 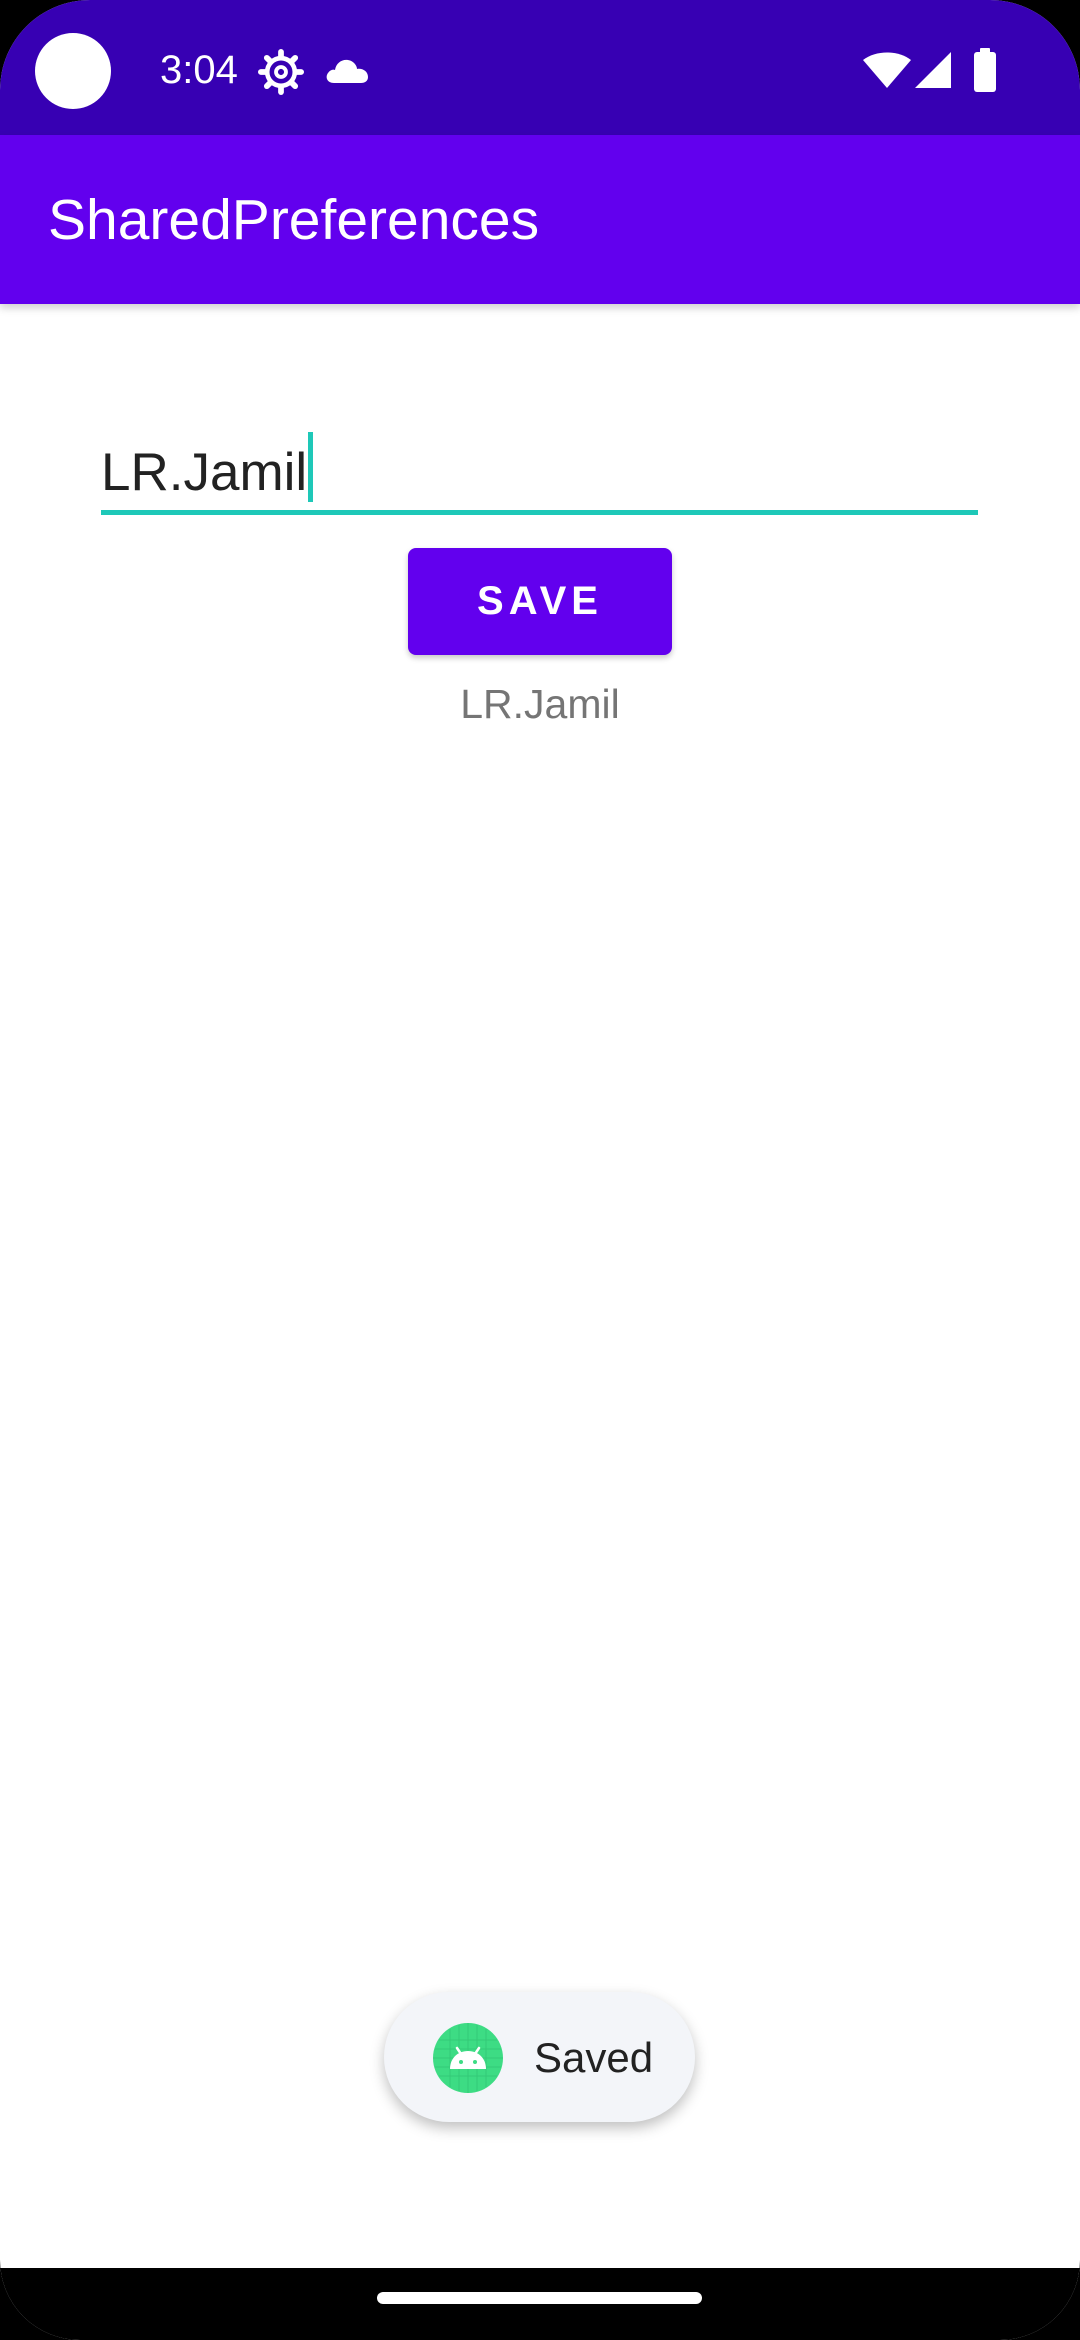 What do you see at coordinates (539, 466) in the screenshot?
I see `name-input: LR.Jamil` at bounding box center [539, 466].